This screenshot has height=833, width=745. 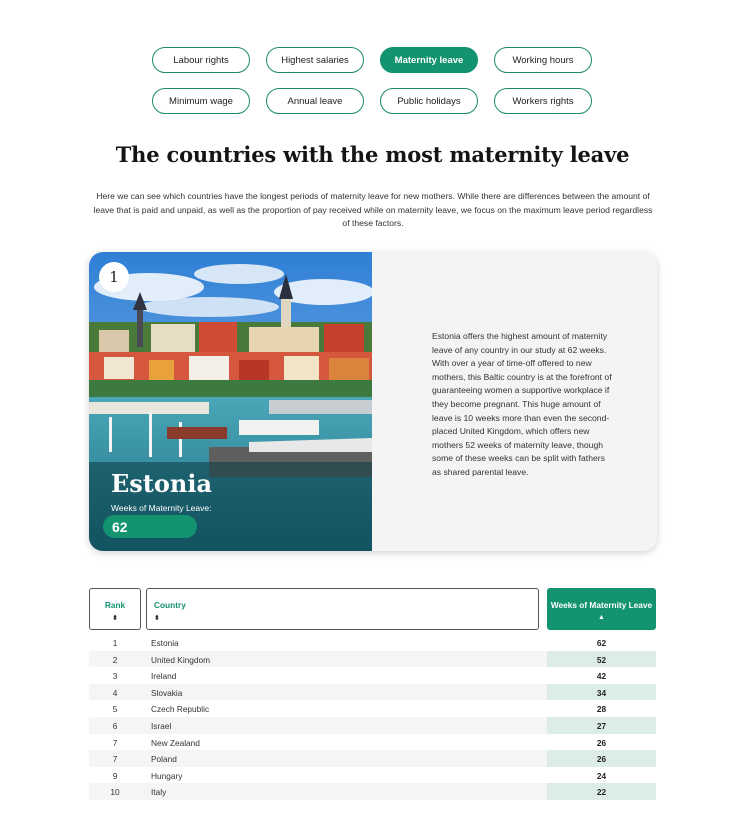 What do you see at coordinates (601, 605) in the screenshot?
I see `column-header-weeks-label: Weeks of Maternity Leave` at bounding box center [601, 605].